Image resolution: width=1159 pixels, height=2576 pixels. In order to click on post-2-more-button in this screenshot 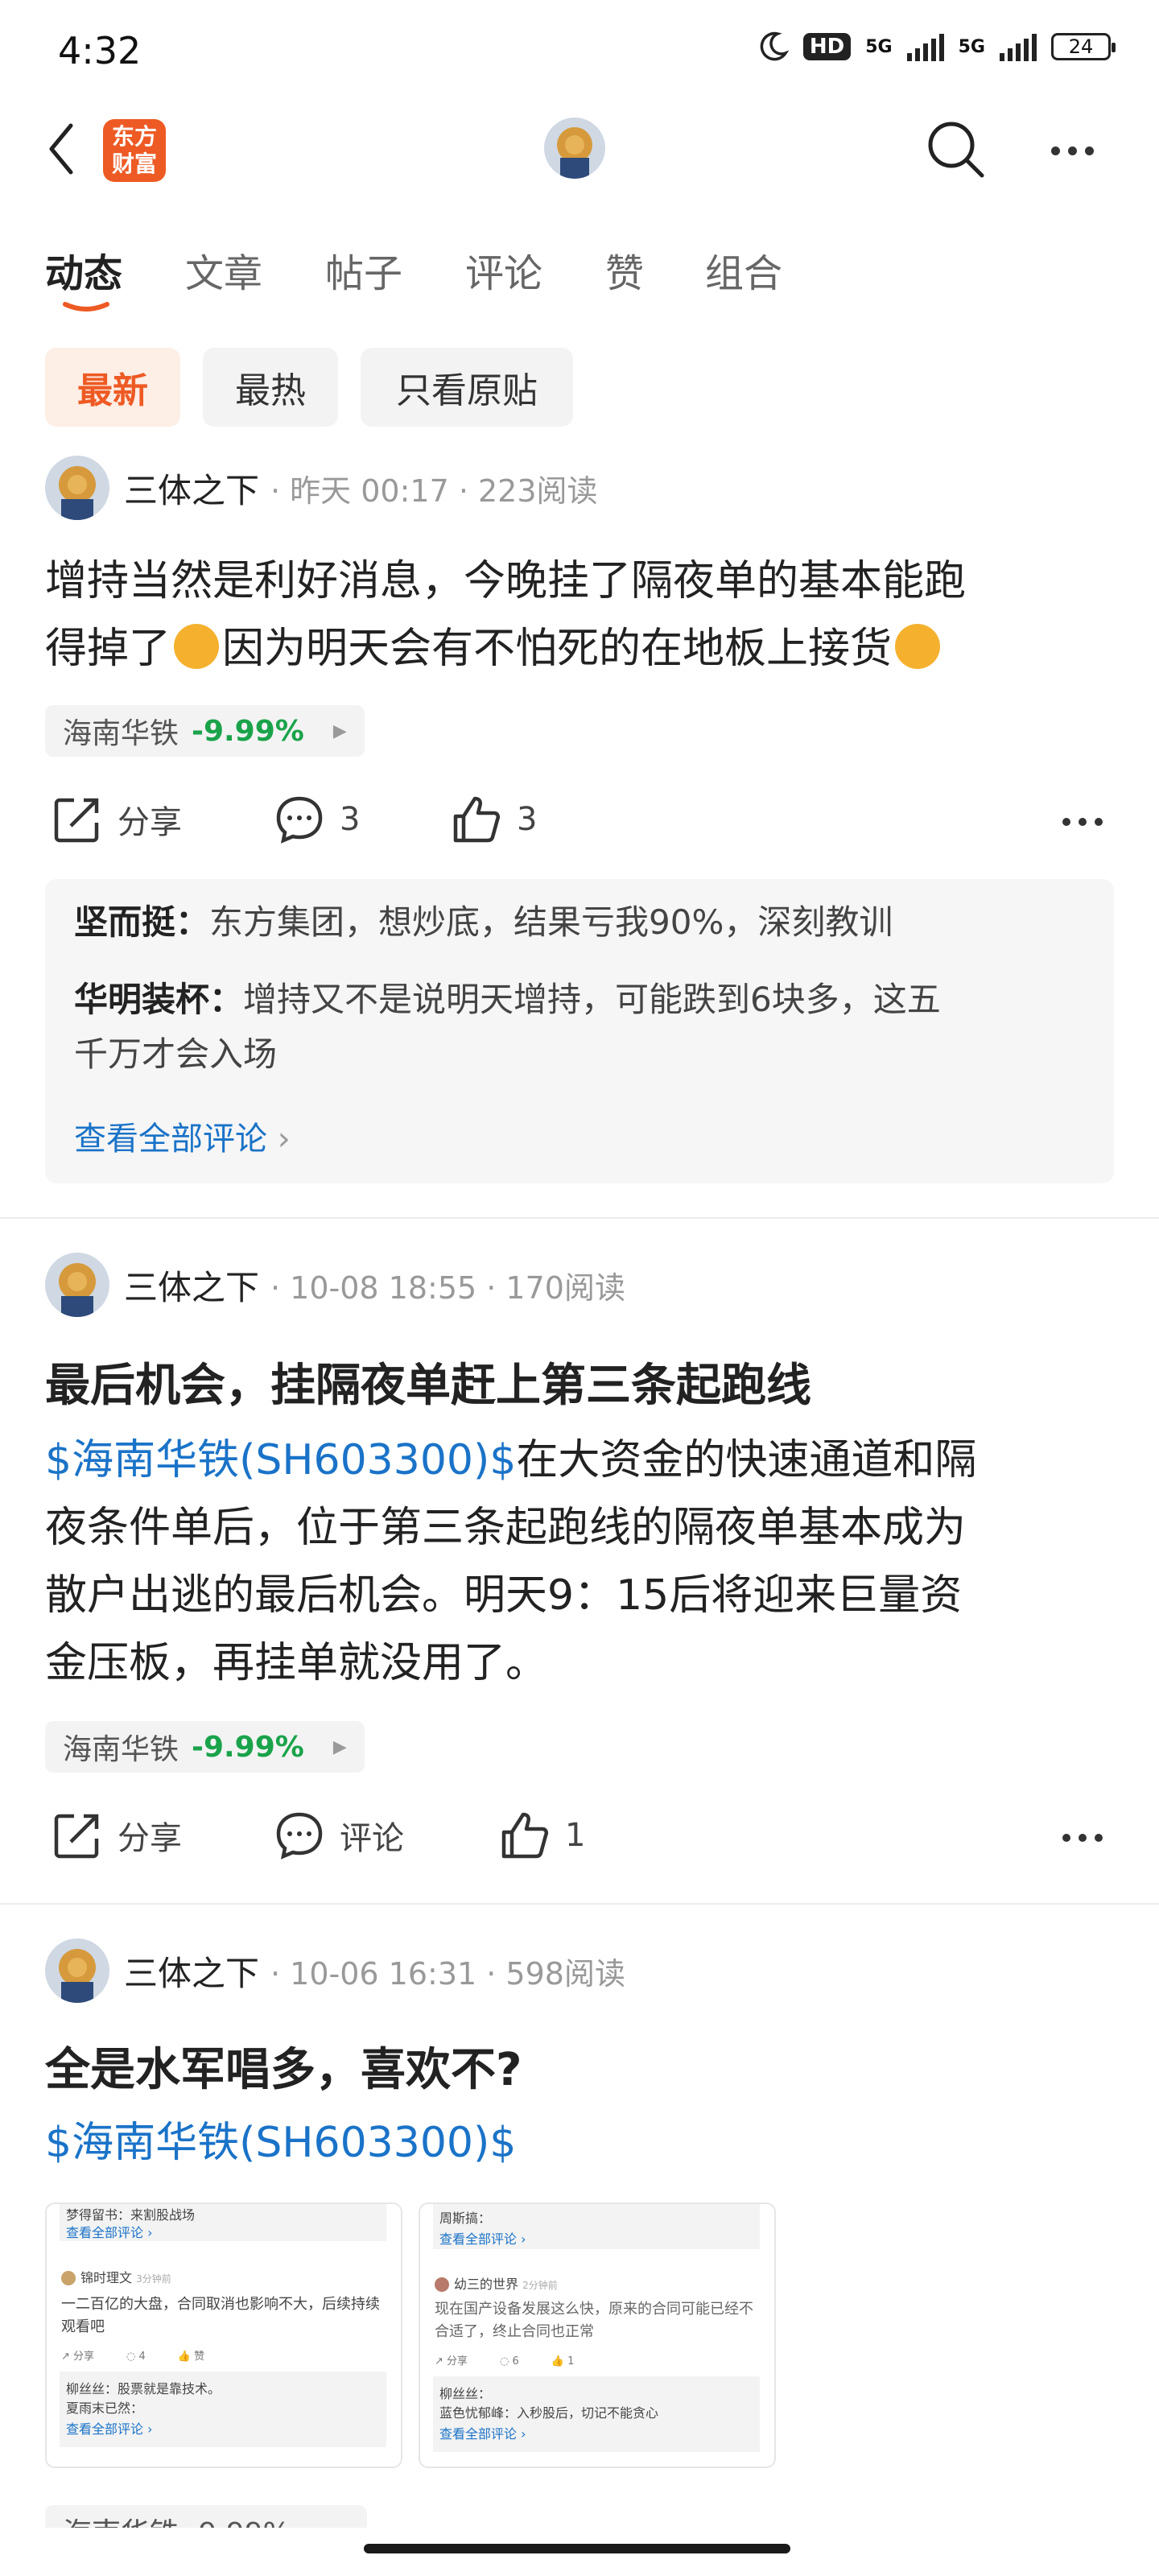, I will do `click(1082, 1838)`.